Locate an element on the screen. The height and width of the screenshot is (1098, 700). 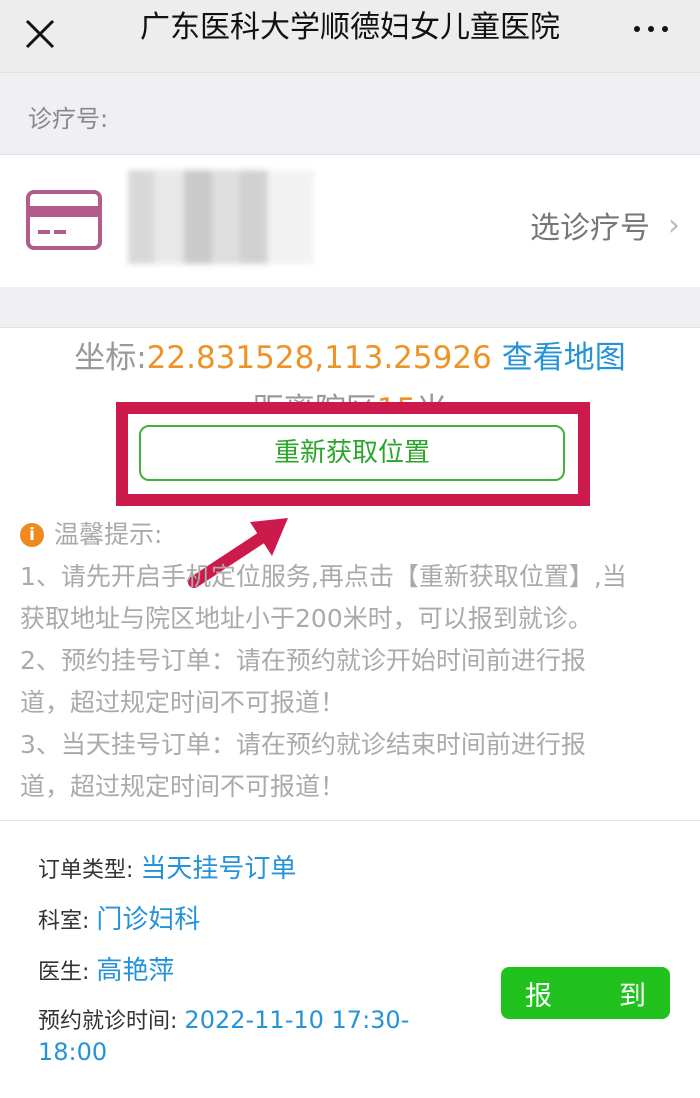
divider is located at coordinates (350, 820).